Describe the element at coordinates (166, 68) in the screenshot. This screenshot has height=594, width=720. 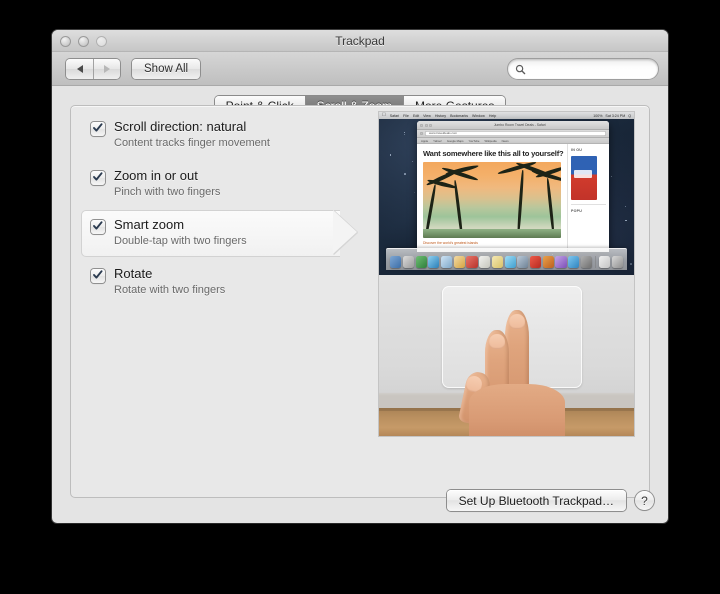
I see `show-all-button: Show All` at that location.